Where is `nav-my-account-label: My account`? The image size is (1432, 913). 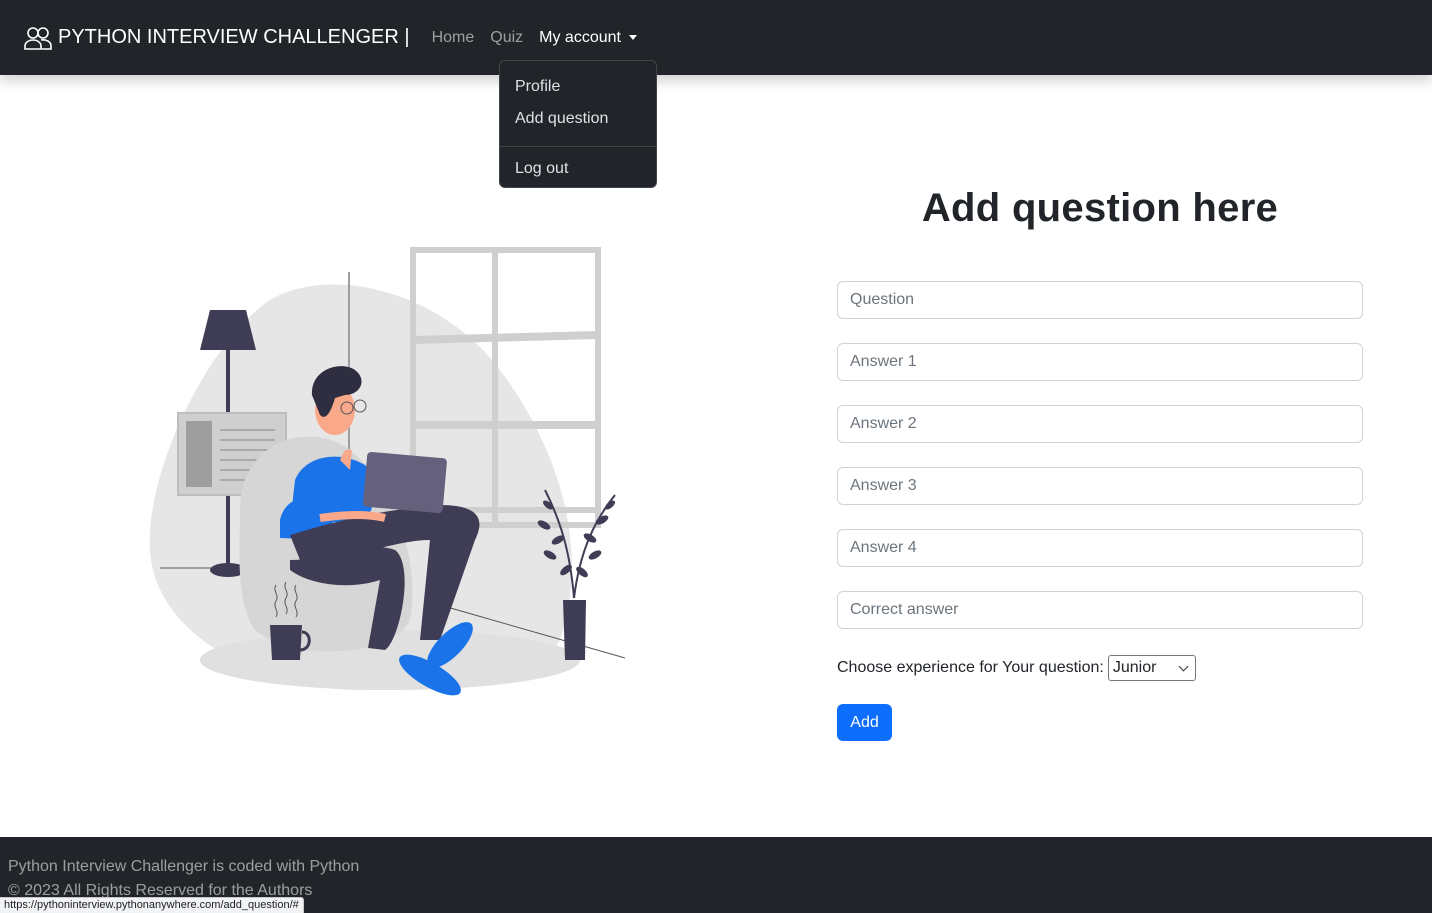 nav-my-account-label: My account is located at coordinates (580, 37).